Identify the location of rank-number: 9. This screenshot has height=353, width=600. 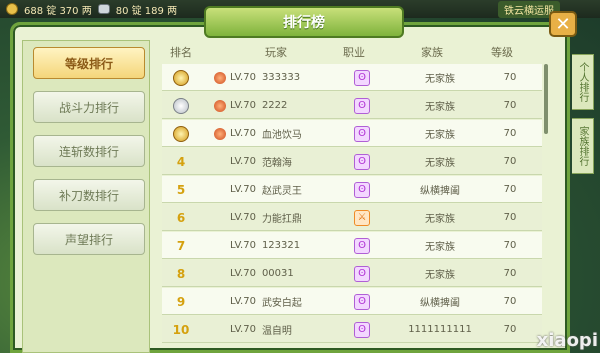
(181, 301).